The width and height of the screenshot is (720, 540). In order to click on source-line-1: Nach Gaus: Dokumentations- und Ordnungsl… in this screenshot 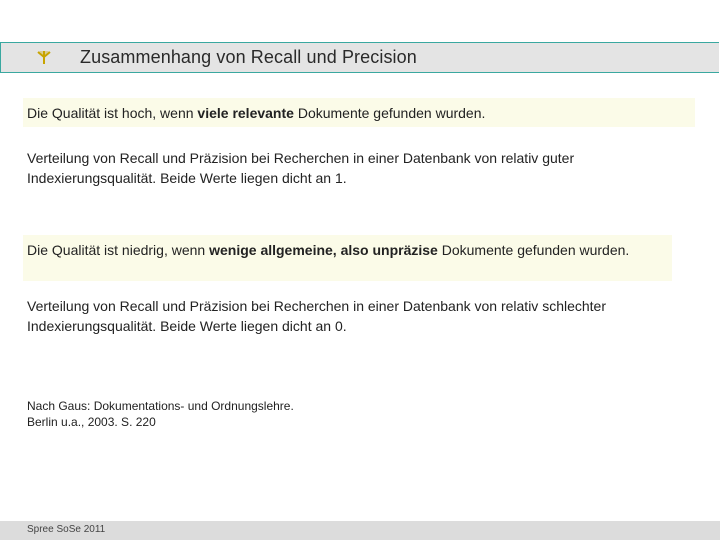, I will do `click(160, 406)`.